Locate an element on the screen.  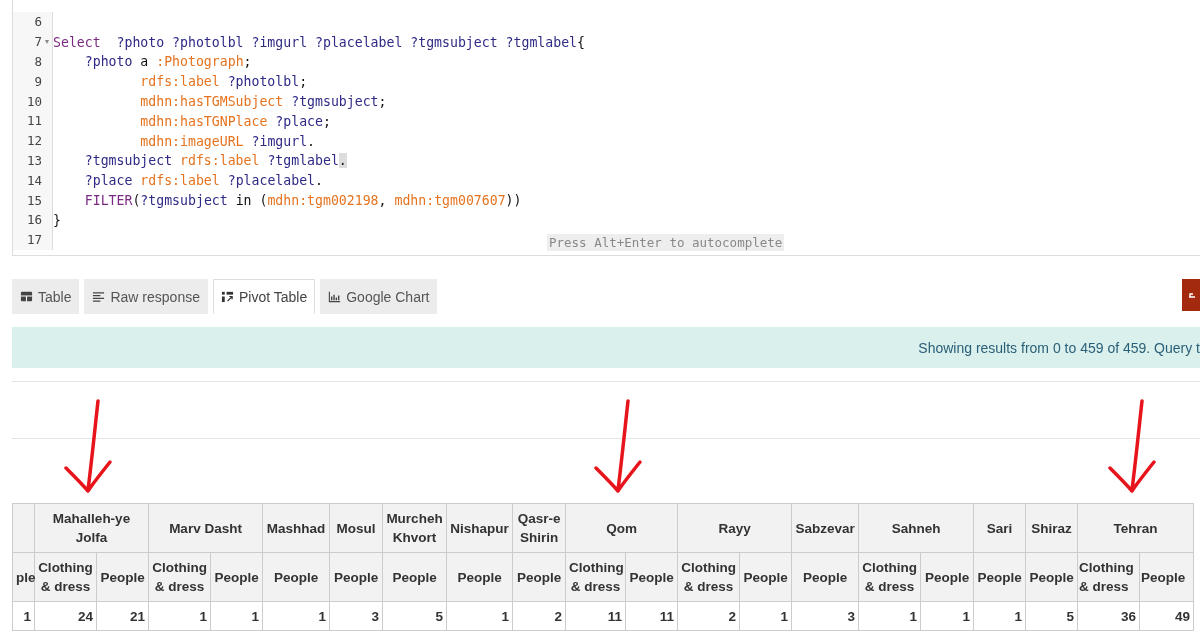
column-group-header: Mosul is located at coordinates (356, 528).